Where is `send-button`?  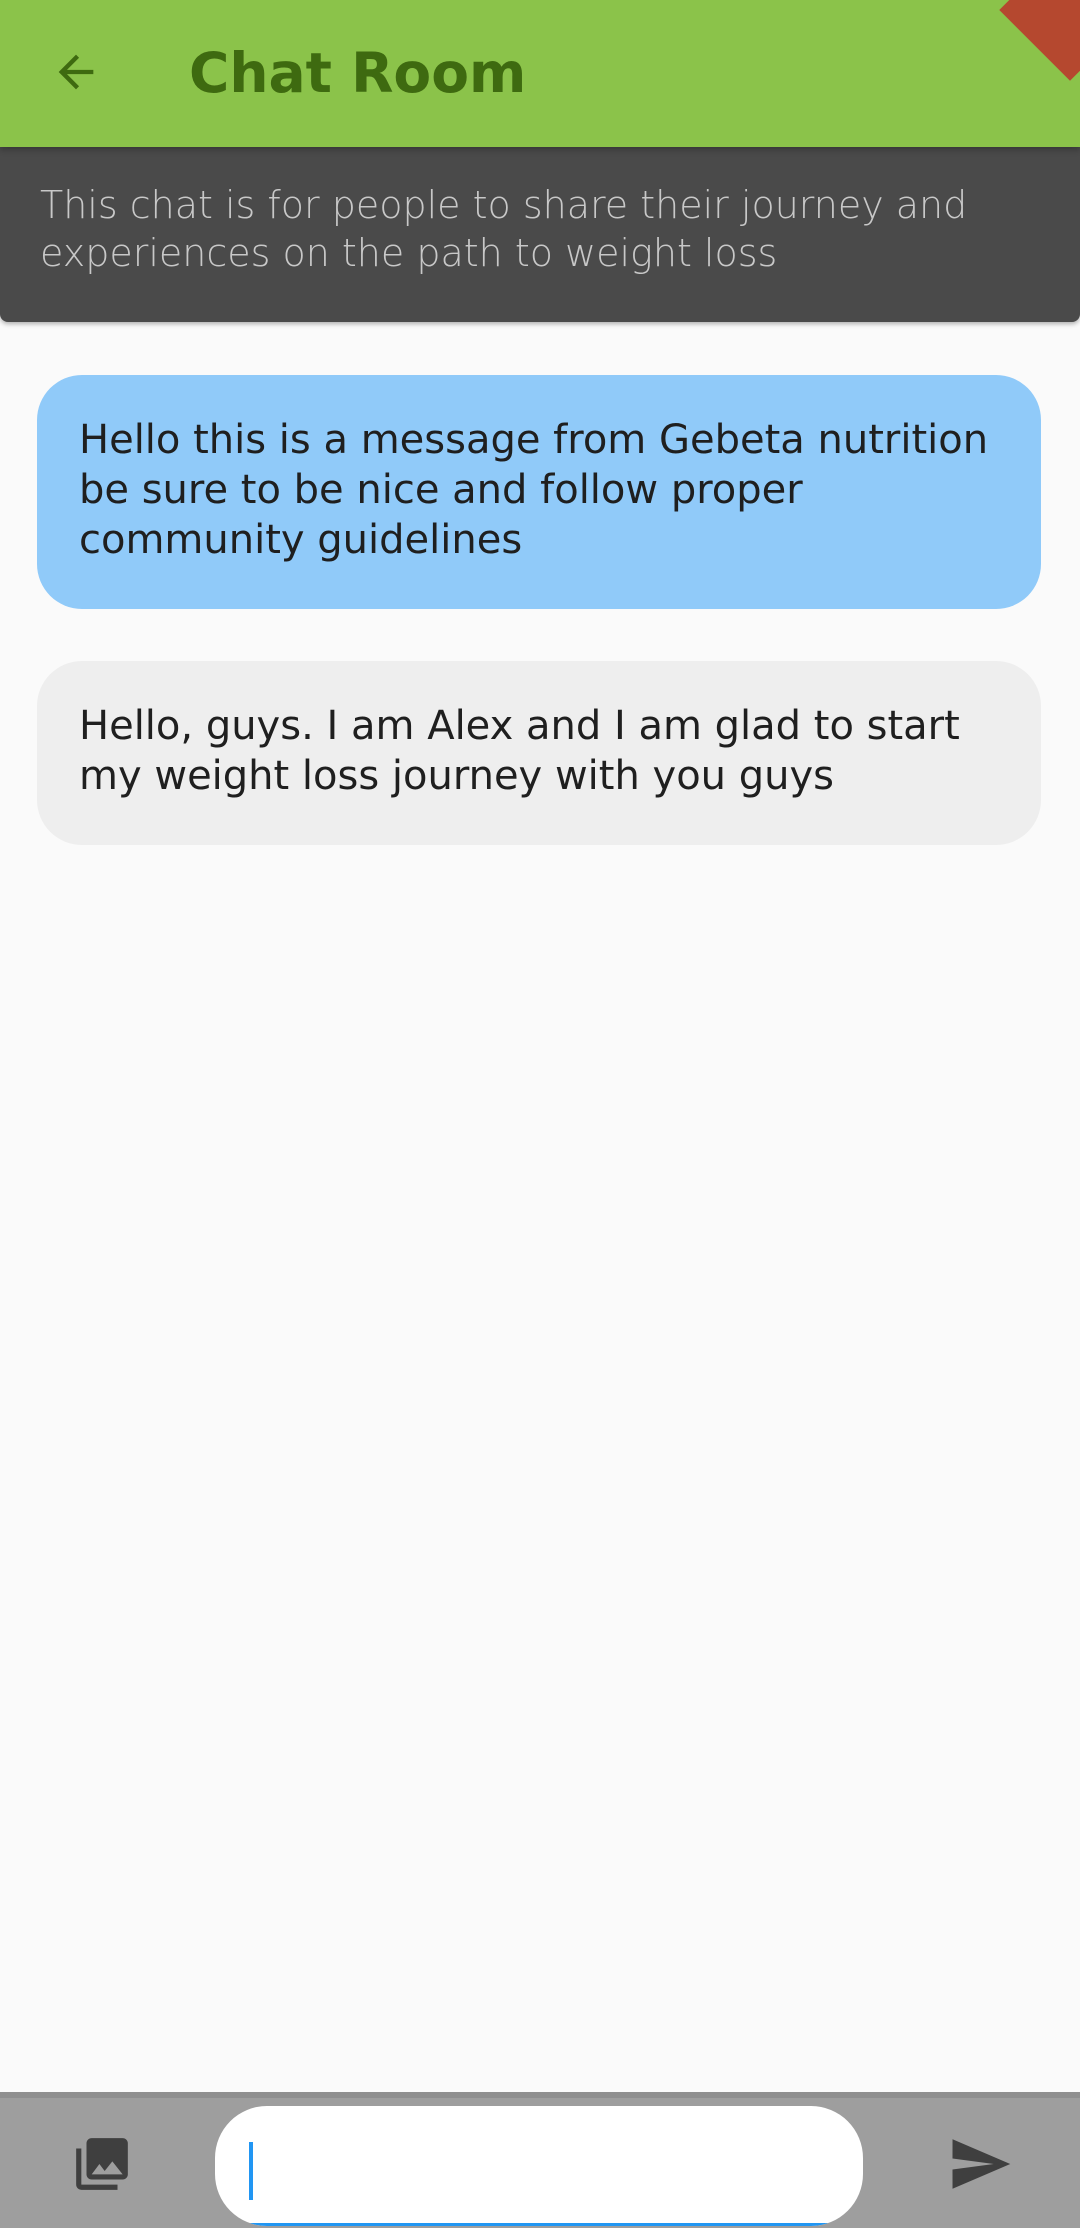
send-button is located at coordinates (980, 2164).